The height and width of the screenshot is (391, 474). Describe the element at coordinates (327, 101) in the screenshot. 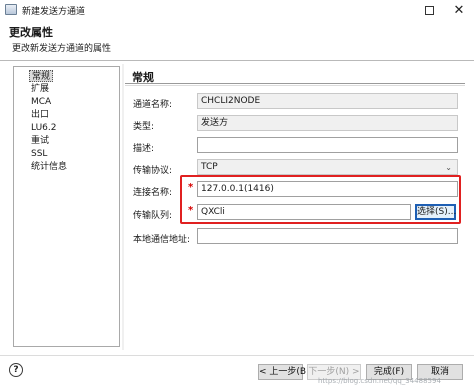

I see `channel-name-field: CHCLI2NODE` at that location.